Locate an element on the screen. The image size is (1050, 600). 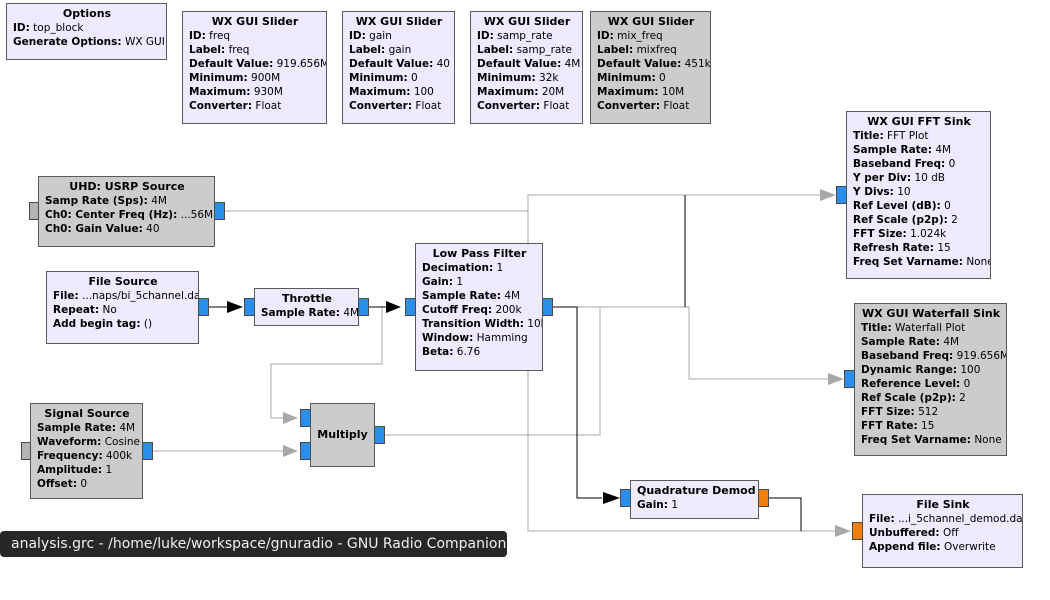
quad-demod-out-port is located at coordinates (763, 498).